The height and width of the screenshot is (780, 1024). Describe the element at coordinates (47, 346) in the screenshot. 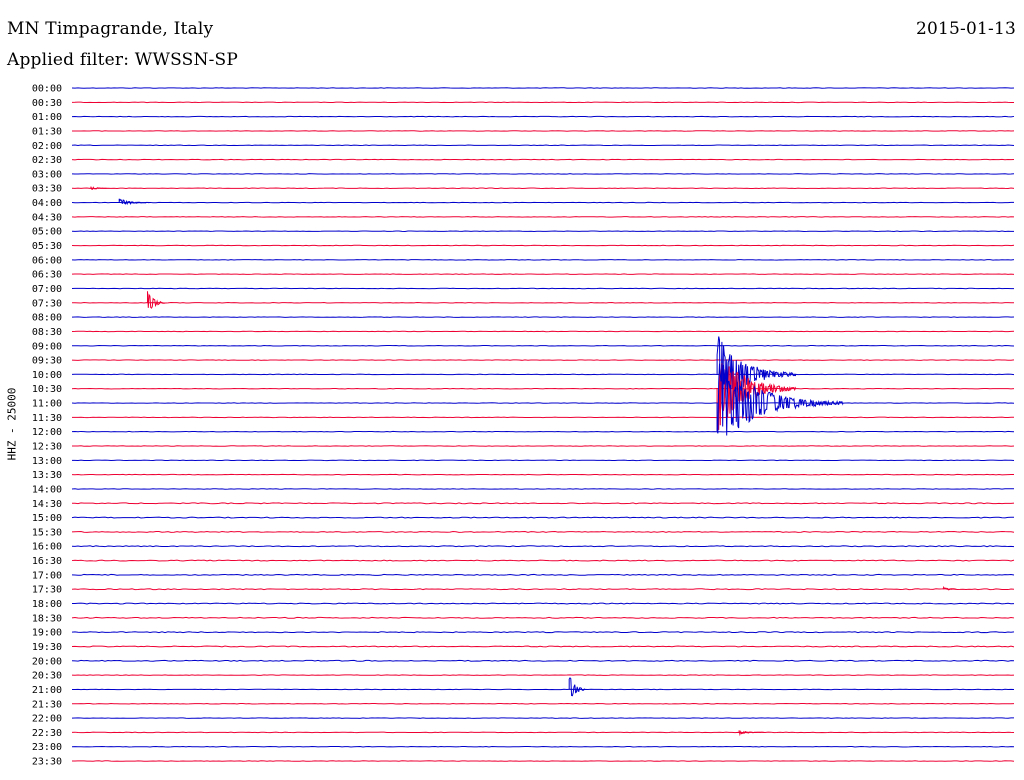

I see `row-time-label: 09:00` at that location.